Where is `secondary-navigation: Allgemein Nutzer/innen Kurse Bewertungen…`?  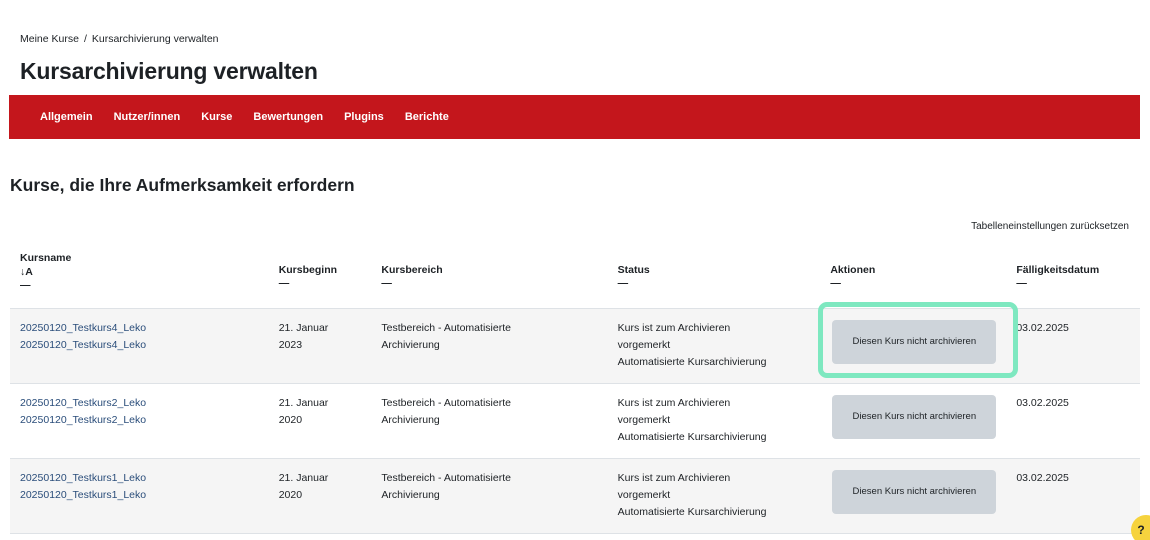 secondary-navigation: Allgemein Nutzer/innen Kurse Bewertungen… is located at coordinates (574, 117).